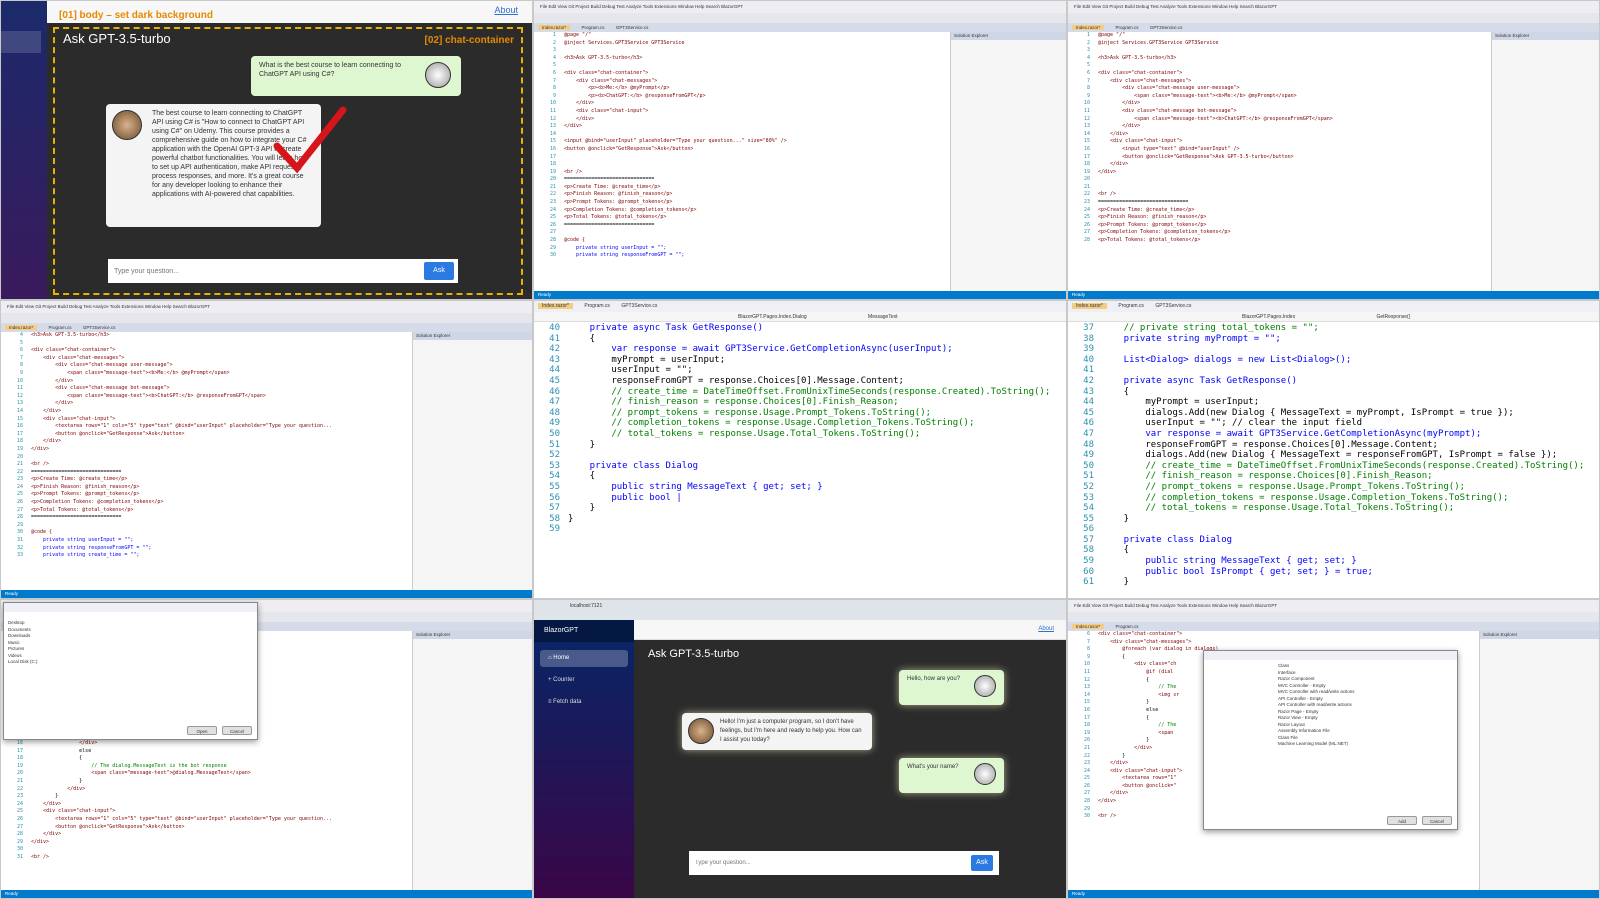 Image resolution: width=1600 pixels, height=899 pixels. What do you see at coordinates (743, 158) in the screenshot?
I see `code-line: 17` at bounding box center [743, 158].